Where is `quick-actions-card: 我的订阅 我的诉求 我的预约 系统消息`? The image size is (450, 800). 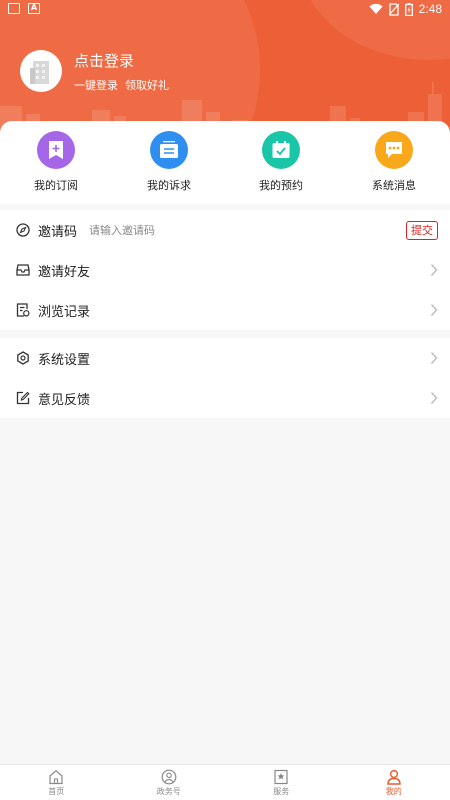 quick-actions-card: 我的订阅 我的诉求 我的预约 系统消息 is located at coordinates (225, 162).